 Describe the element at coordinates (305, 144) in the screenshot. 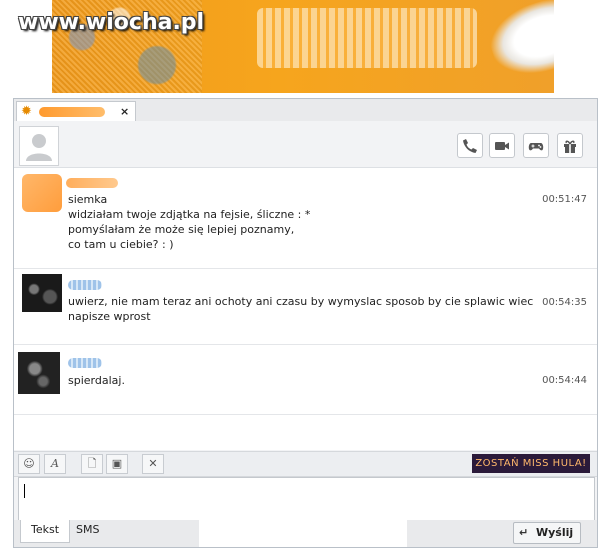

I see `chat-header` at that location.